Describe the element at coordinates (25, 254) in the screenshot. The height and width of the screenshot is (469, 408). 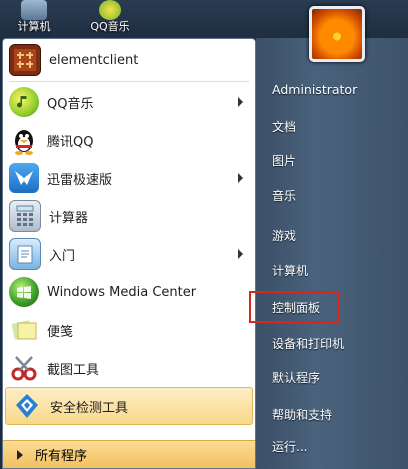
I see `getting-started-icon` at that location.